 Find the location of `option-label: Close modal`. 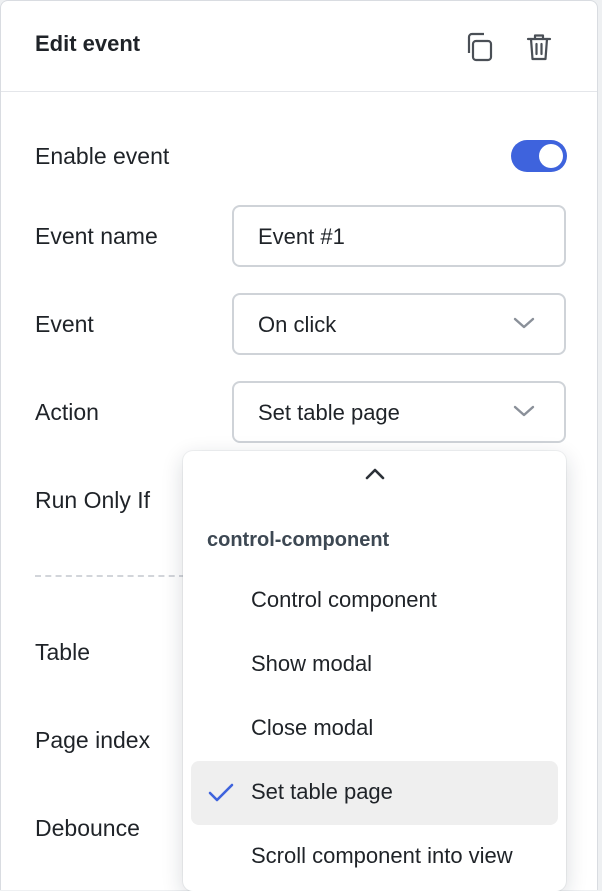

option-label: Close modal is located at coordinates (312, 727).